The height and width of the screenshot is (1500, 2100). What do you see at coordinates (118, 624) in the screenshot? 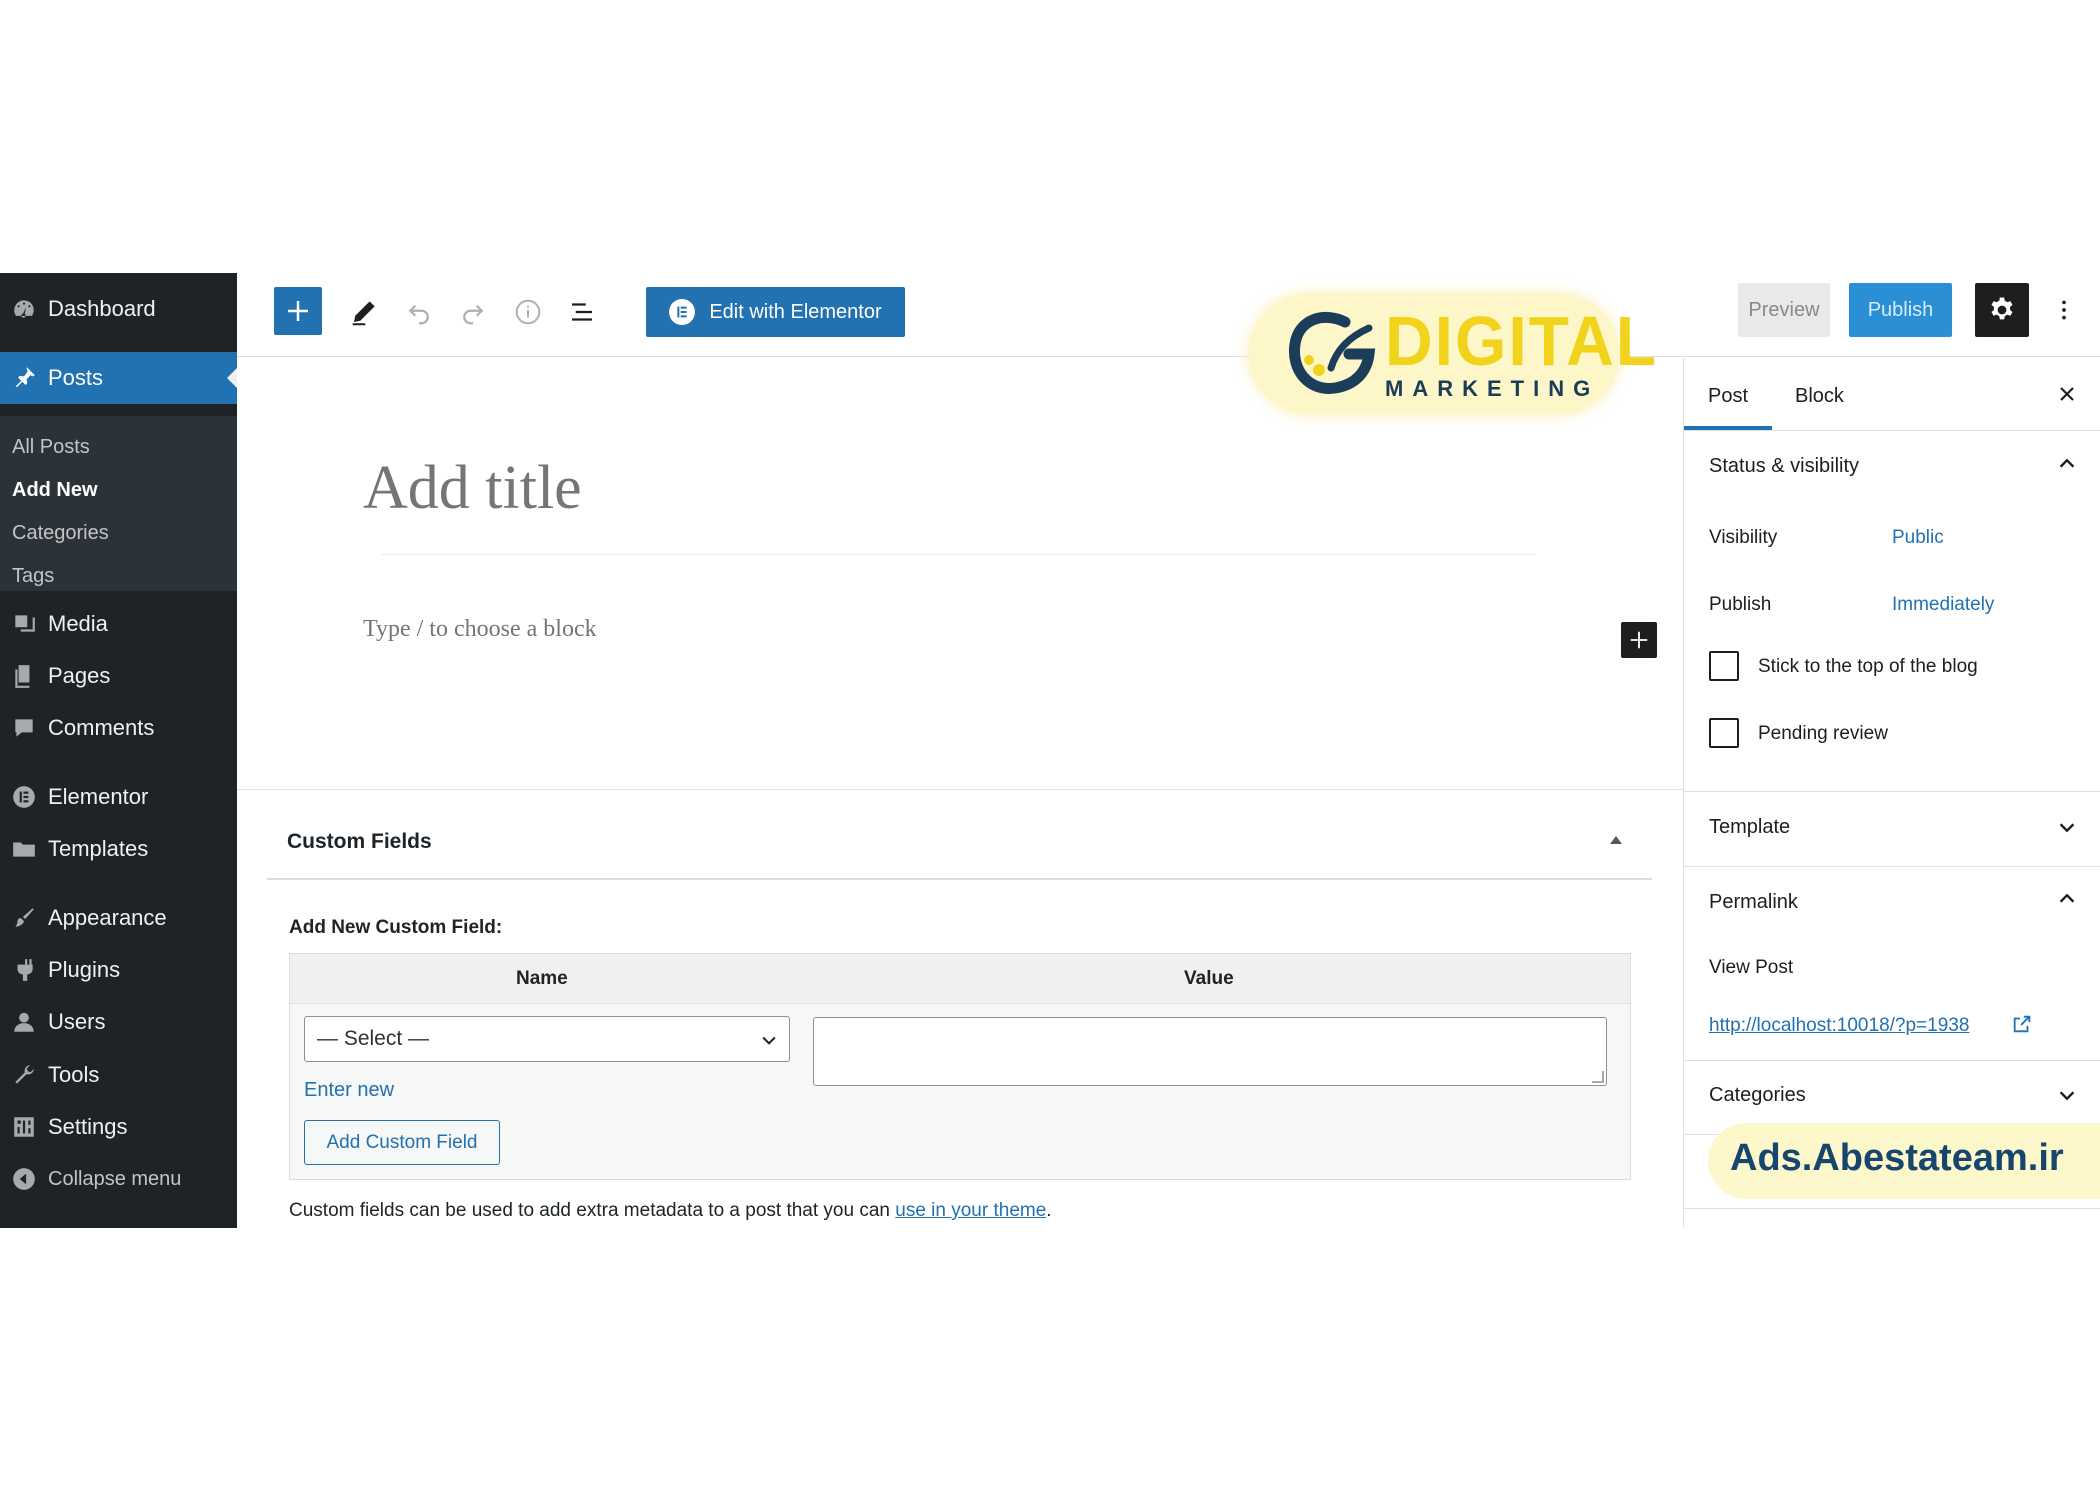
I see `menu-item-media: Media` at bounding box center [118, 624].